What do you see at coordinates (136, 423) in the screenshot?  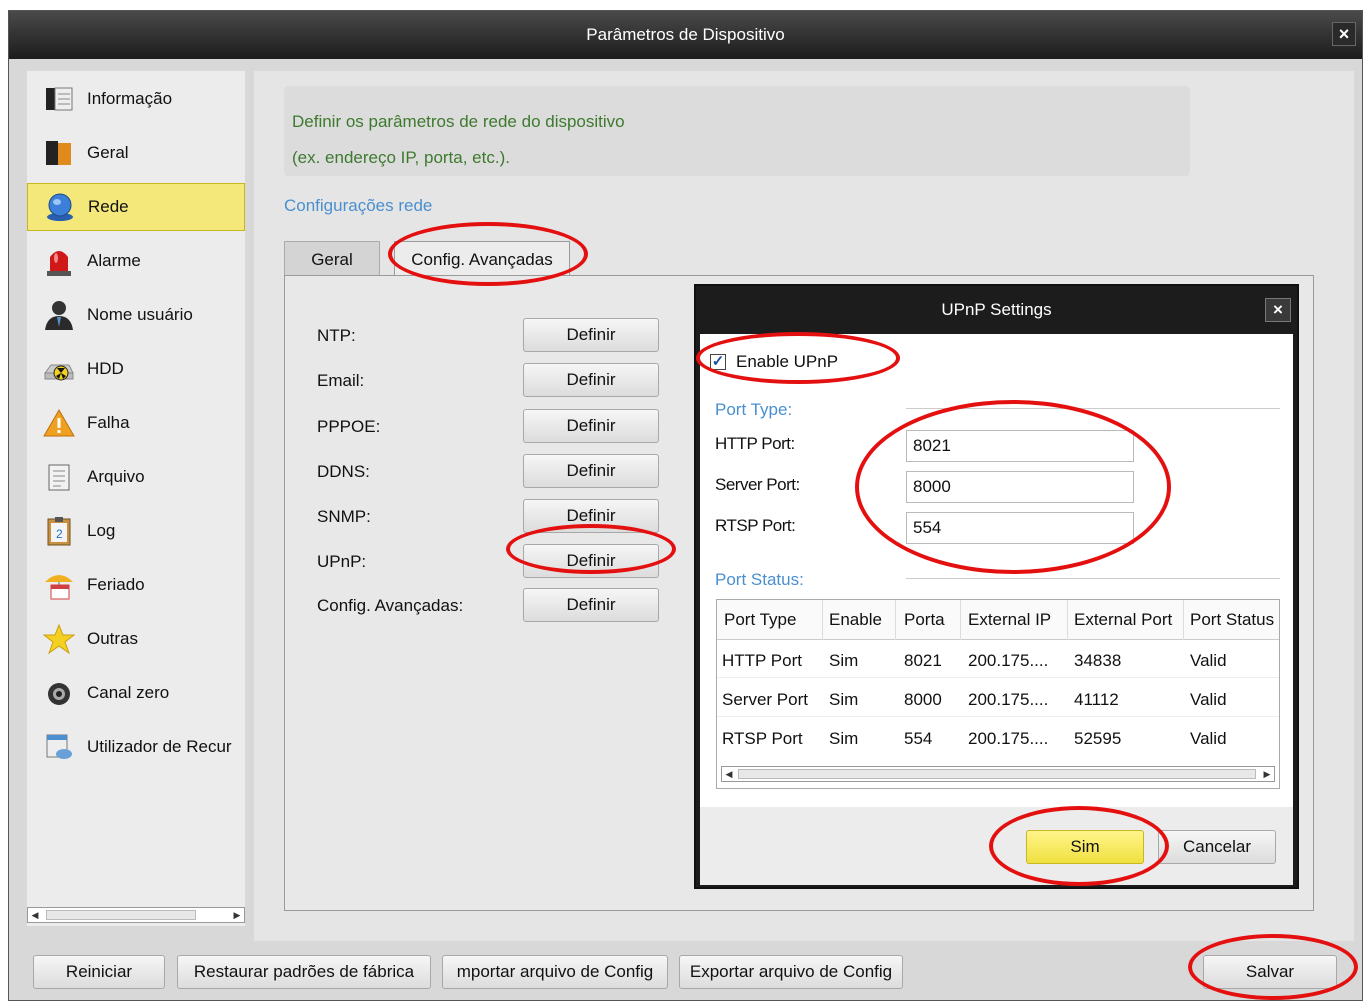 I see `sidebar-item-falha: Falha` at bounding box center [136, 423].